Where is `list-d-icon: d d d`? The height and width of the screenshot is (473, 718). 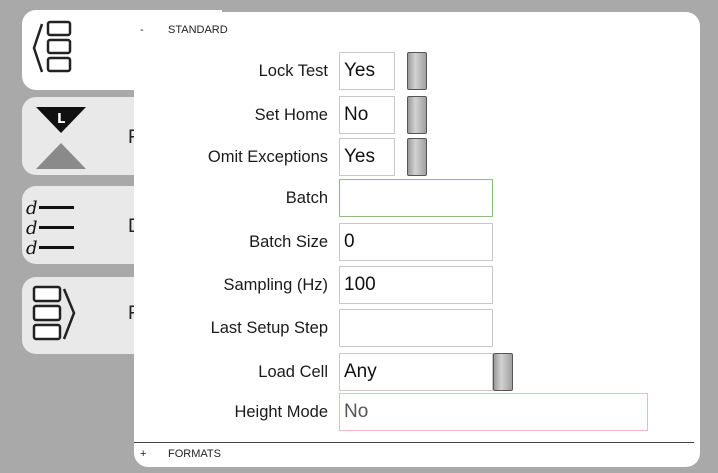 list-d-icon: d d d is located at coordinates (50, 228).